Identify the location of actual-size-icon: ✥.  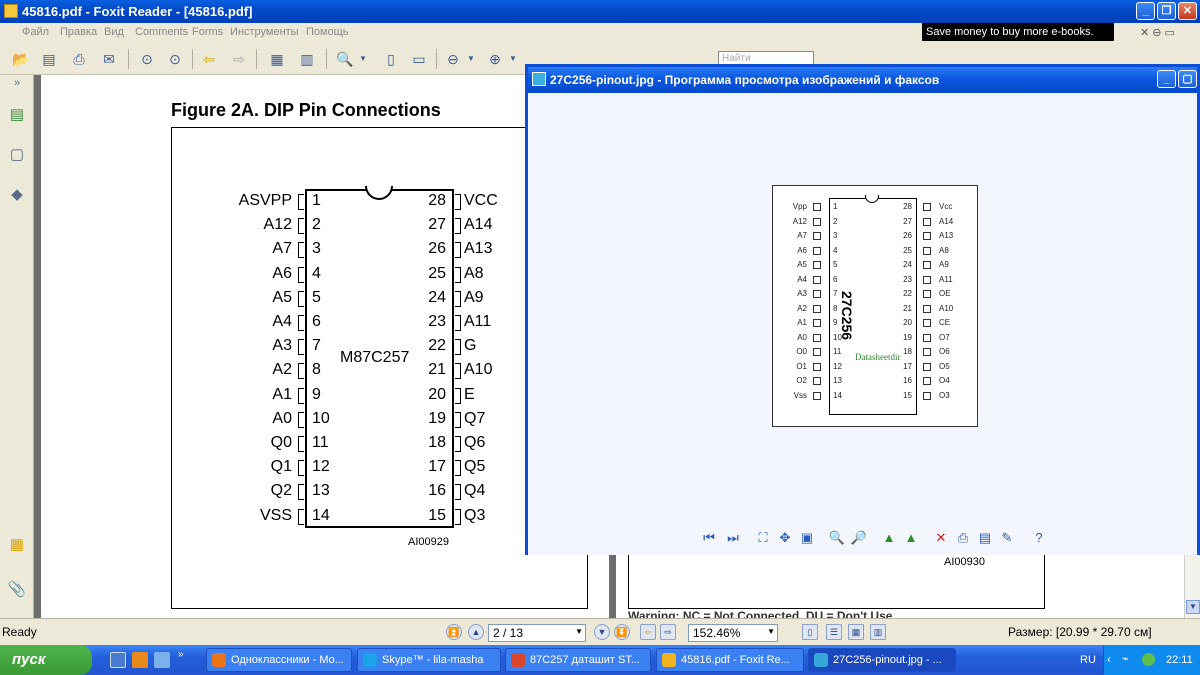
(785, 538).